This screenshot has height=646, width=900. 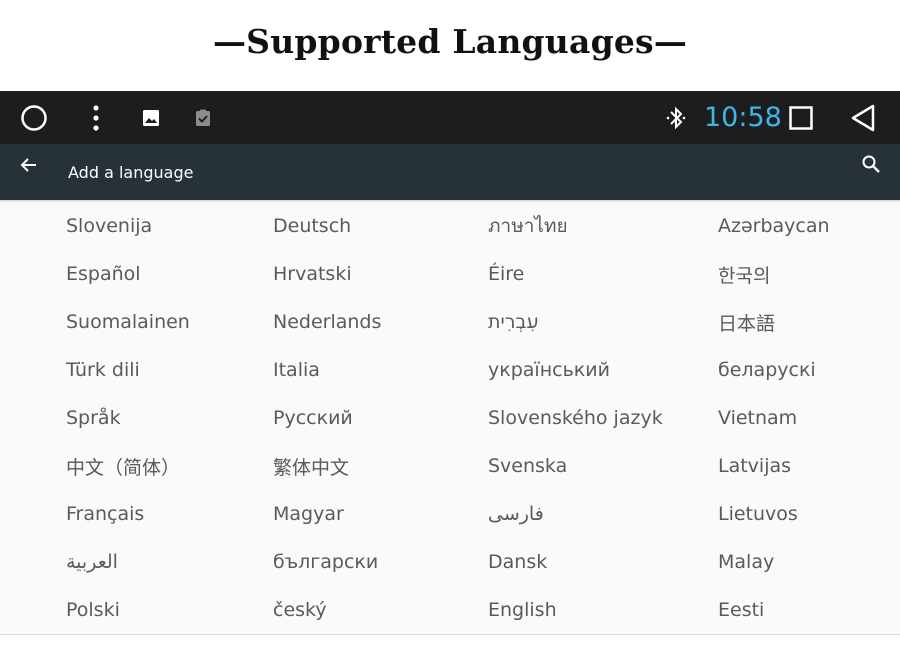 What do you see at coordinates (109, 226) in the screenshot?
I see `language-item: Slovenija` at bounding box center [109, 226].